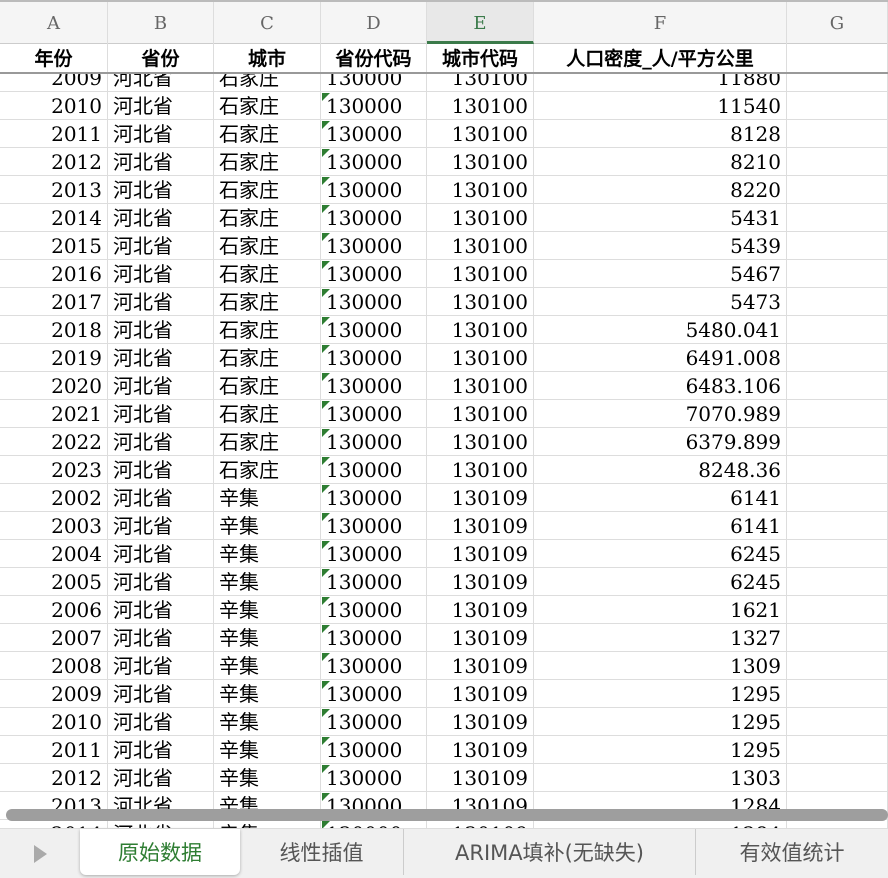 The width and height of the screenshot is (888, 878). I want to click on cell: 2011, so click(54, 134).